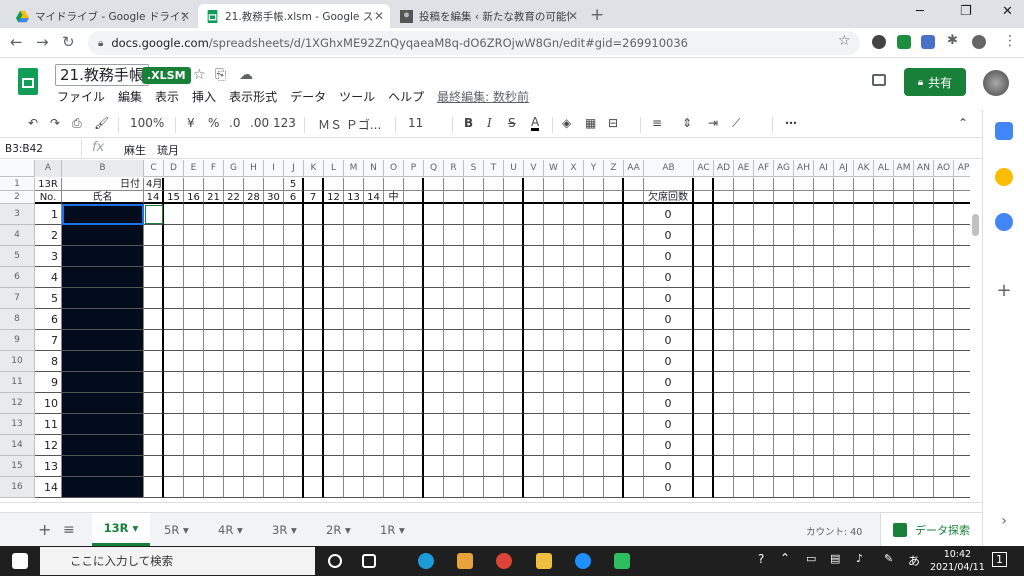  I want to click on star-icon: ☆, so click(844, 41).